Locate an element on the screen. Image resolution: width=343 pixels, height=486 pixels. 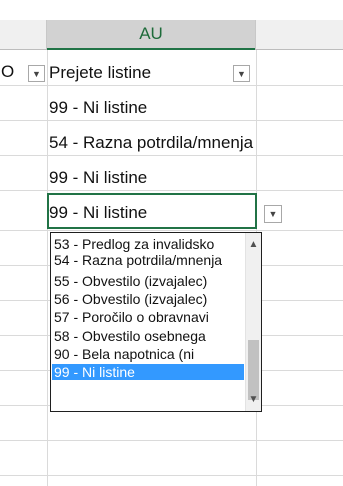
chevron-up-icon: ▲ is located at coordinates (253, 244).